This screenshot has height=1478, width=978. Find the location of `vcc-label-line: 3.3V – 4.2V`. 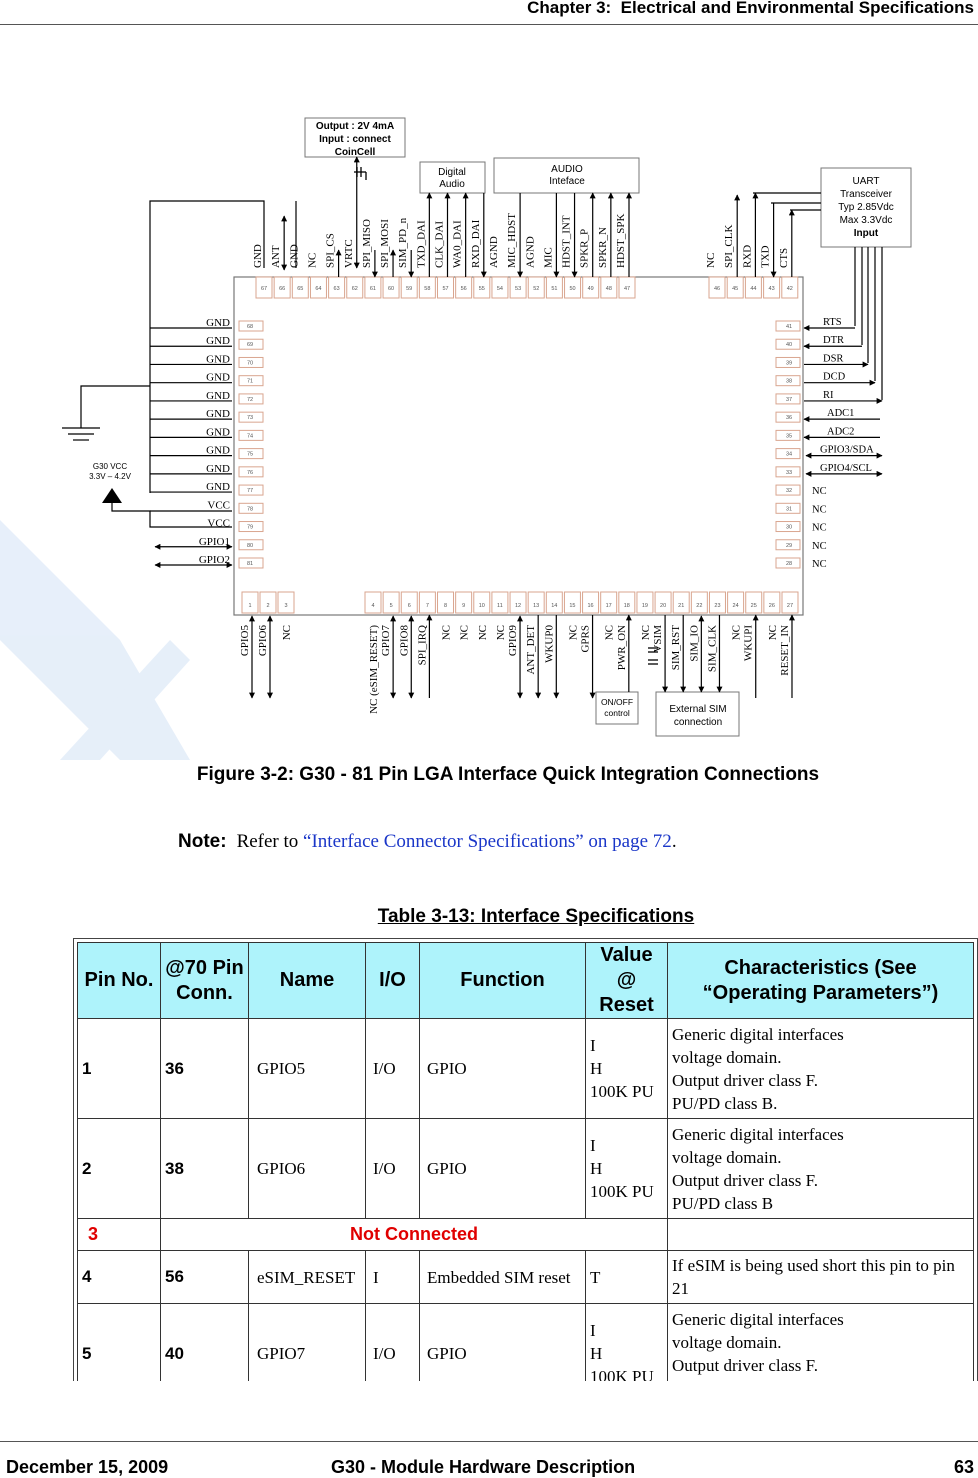

vcc-label-line: 3.3V – 4.2V is located at coordinates (110, 476).